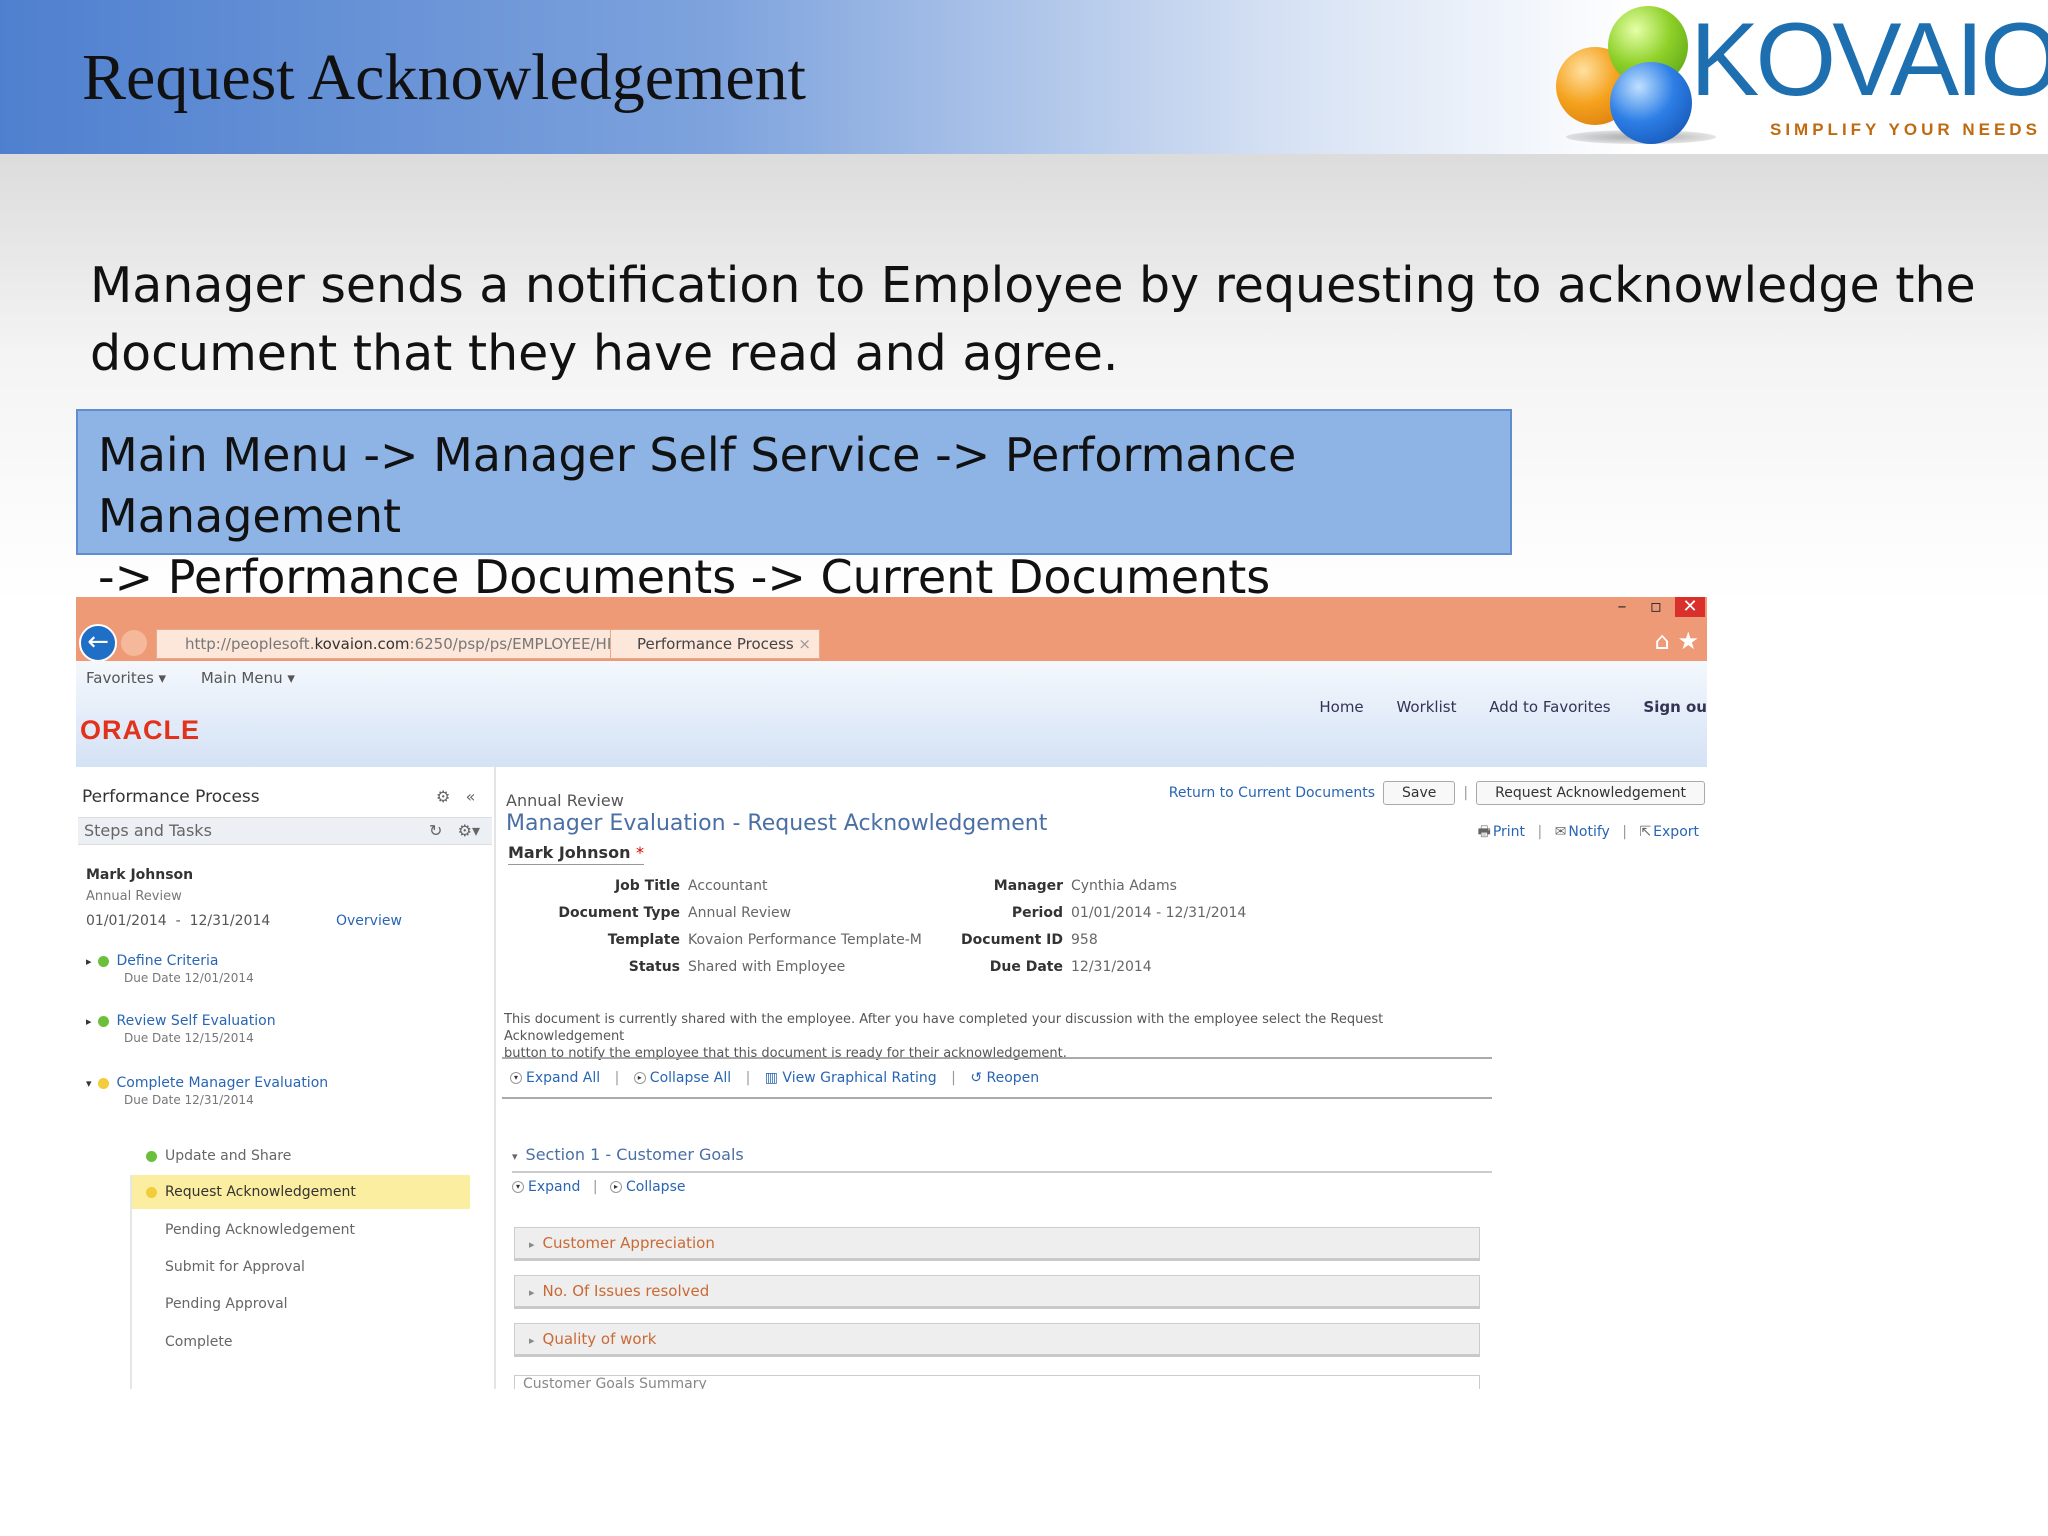 This screenshot has width=2048, height=1536. I want to click on refresh-options-icons: ↻ ⚙▾, so click(454, 831).